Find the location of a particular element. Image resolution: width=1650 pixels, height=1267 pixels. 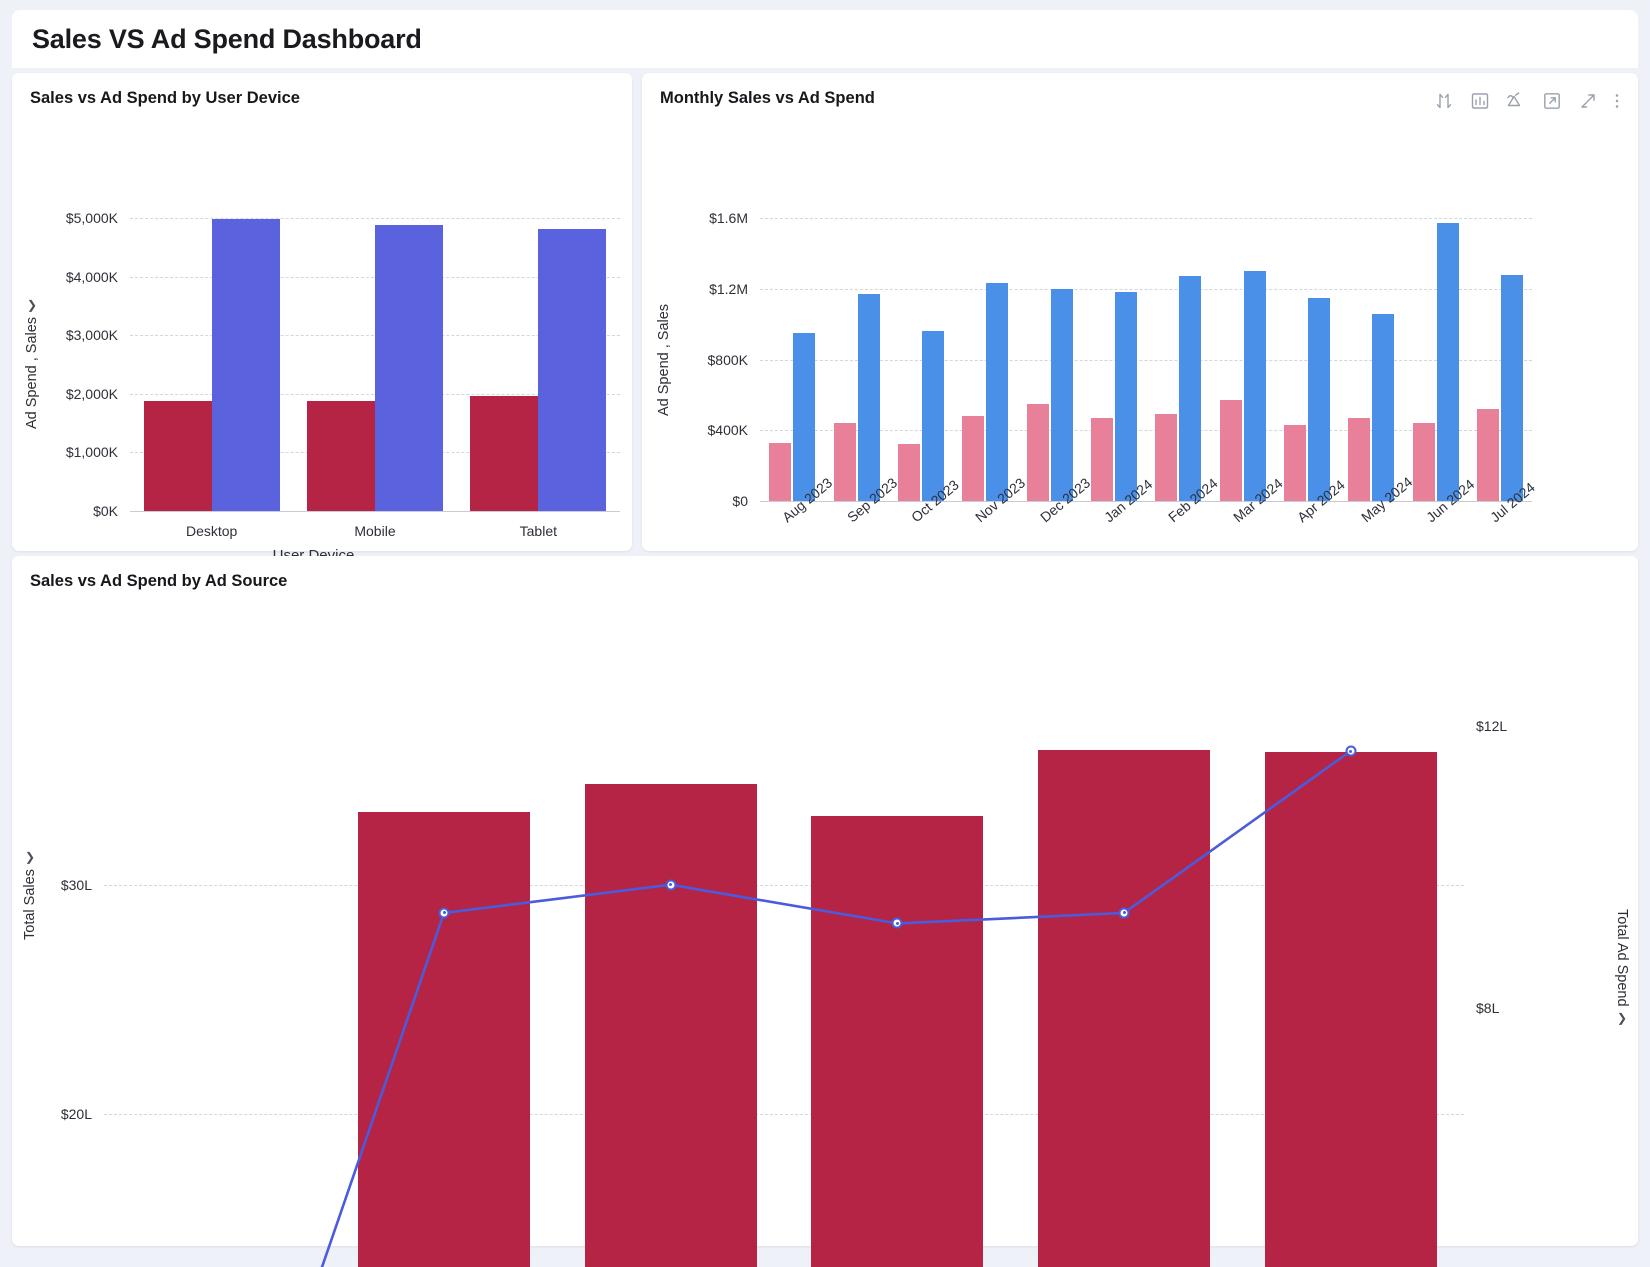

bar-feb-2024-sales is located at coordinates (1190, 388).